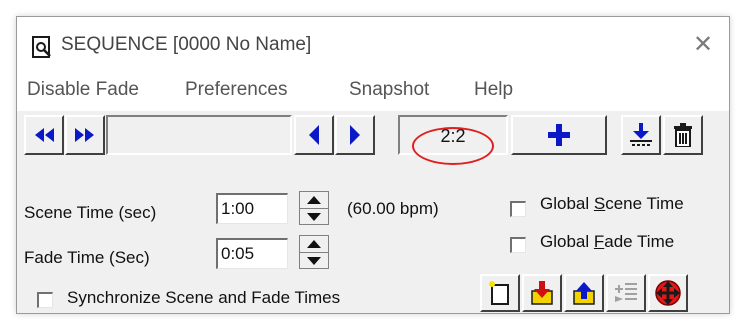  I want to click on delete-button, so click(683, 135).